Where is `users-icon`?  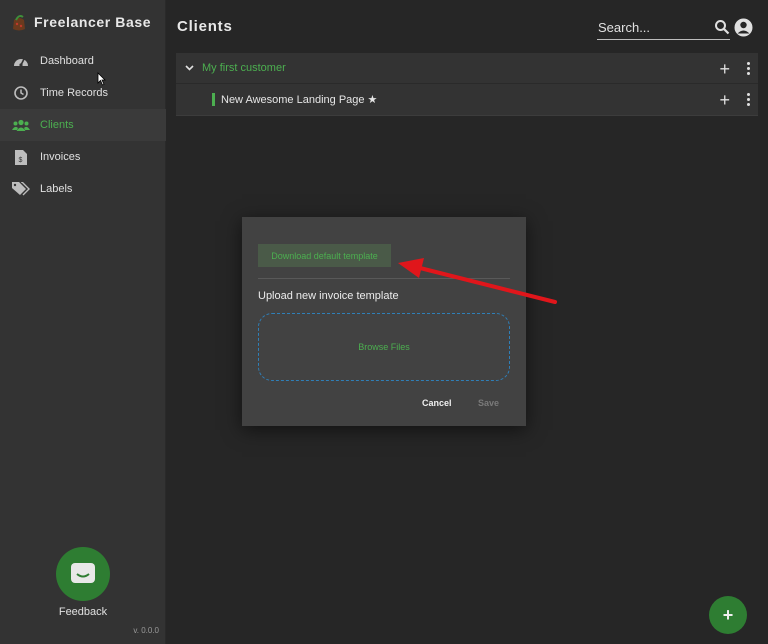 users-icon is located at coordinates (21, 125).